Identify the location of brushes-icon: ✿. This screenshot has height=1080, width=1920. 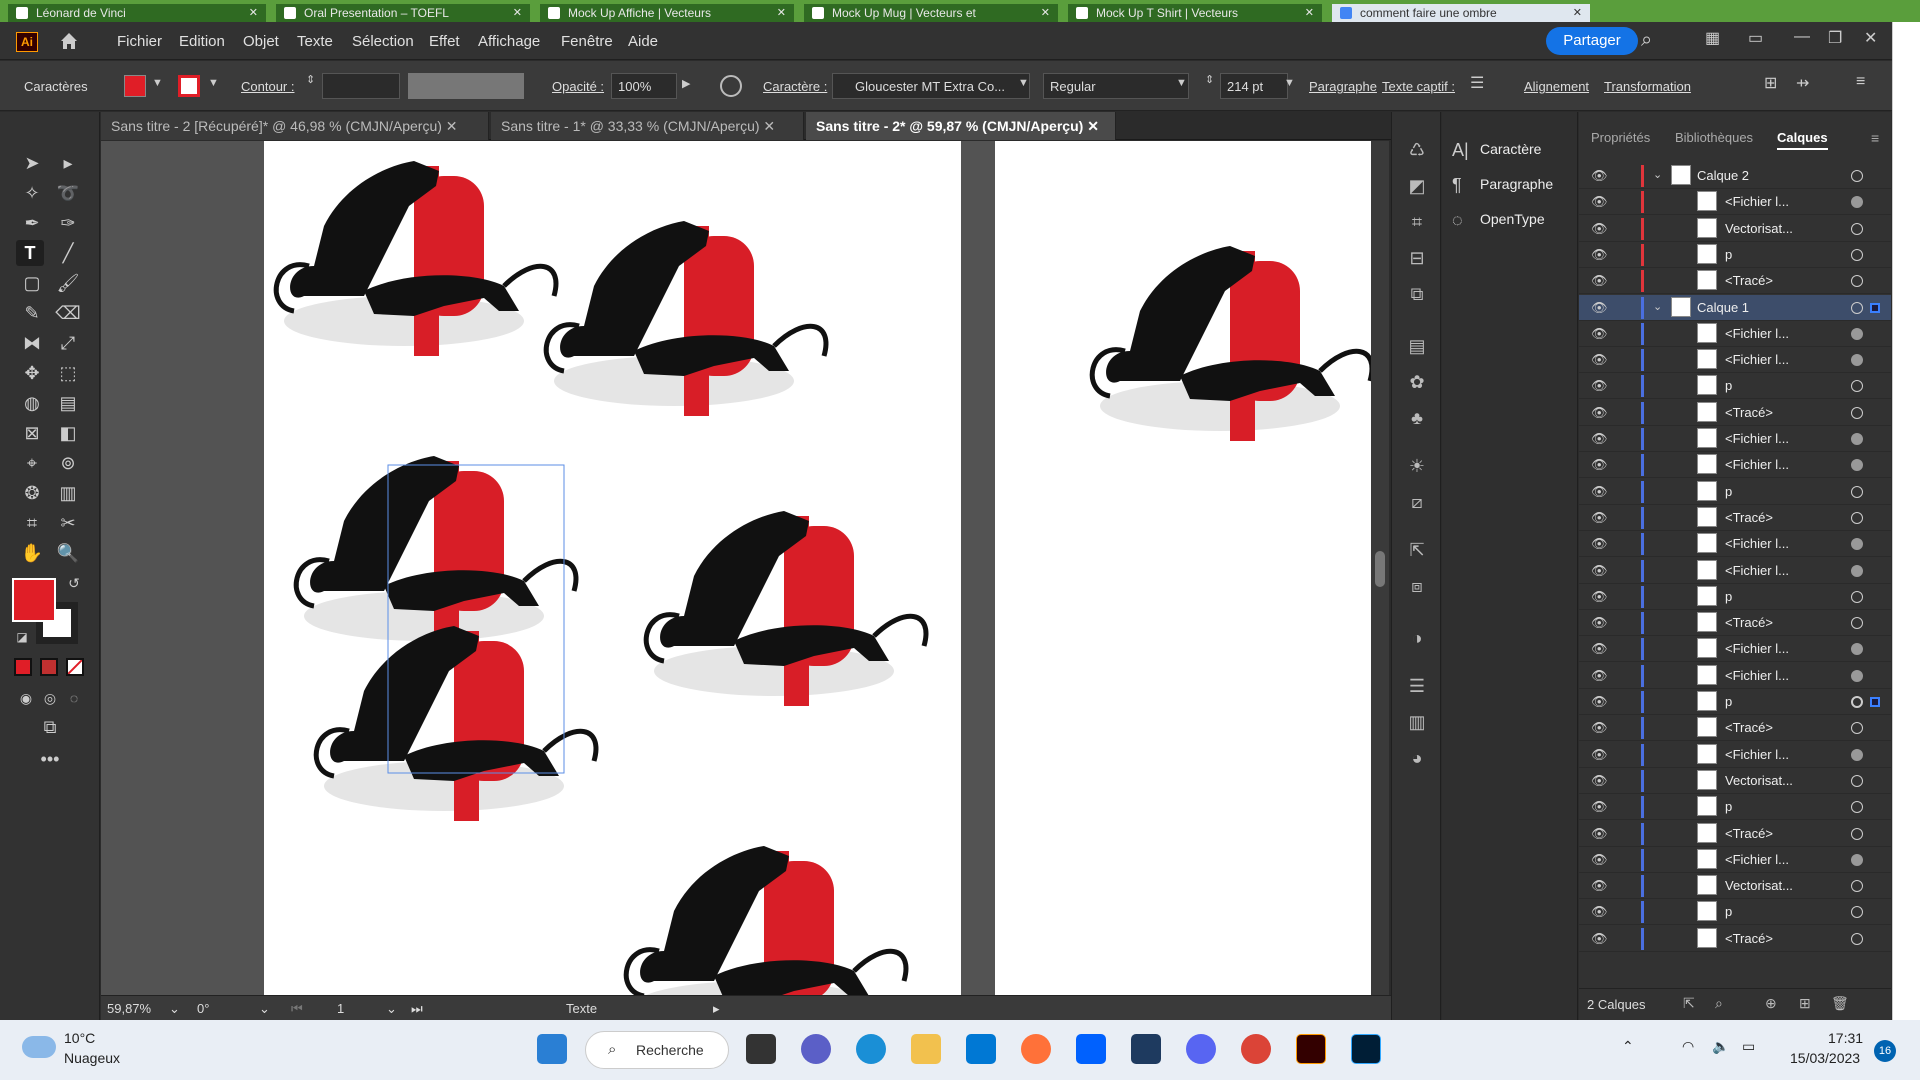
(1417, 382).